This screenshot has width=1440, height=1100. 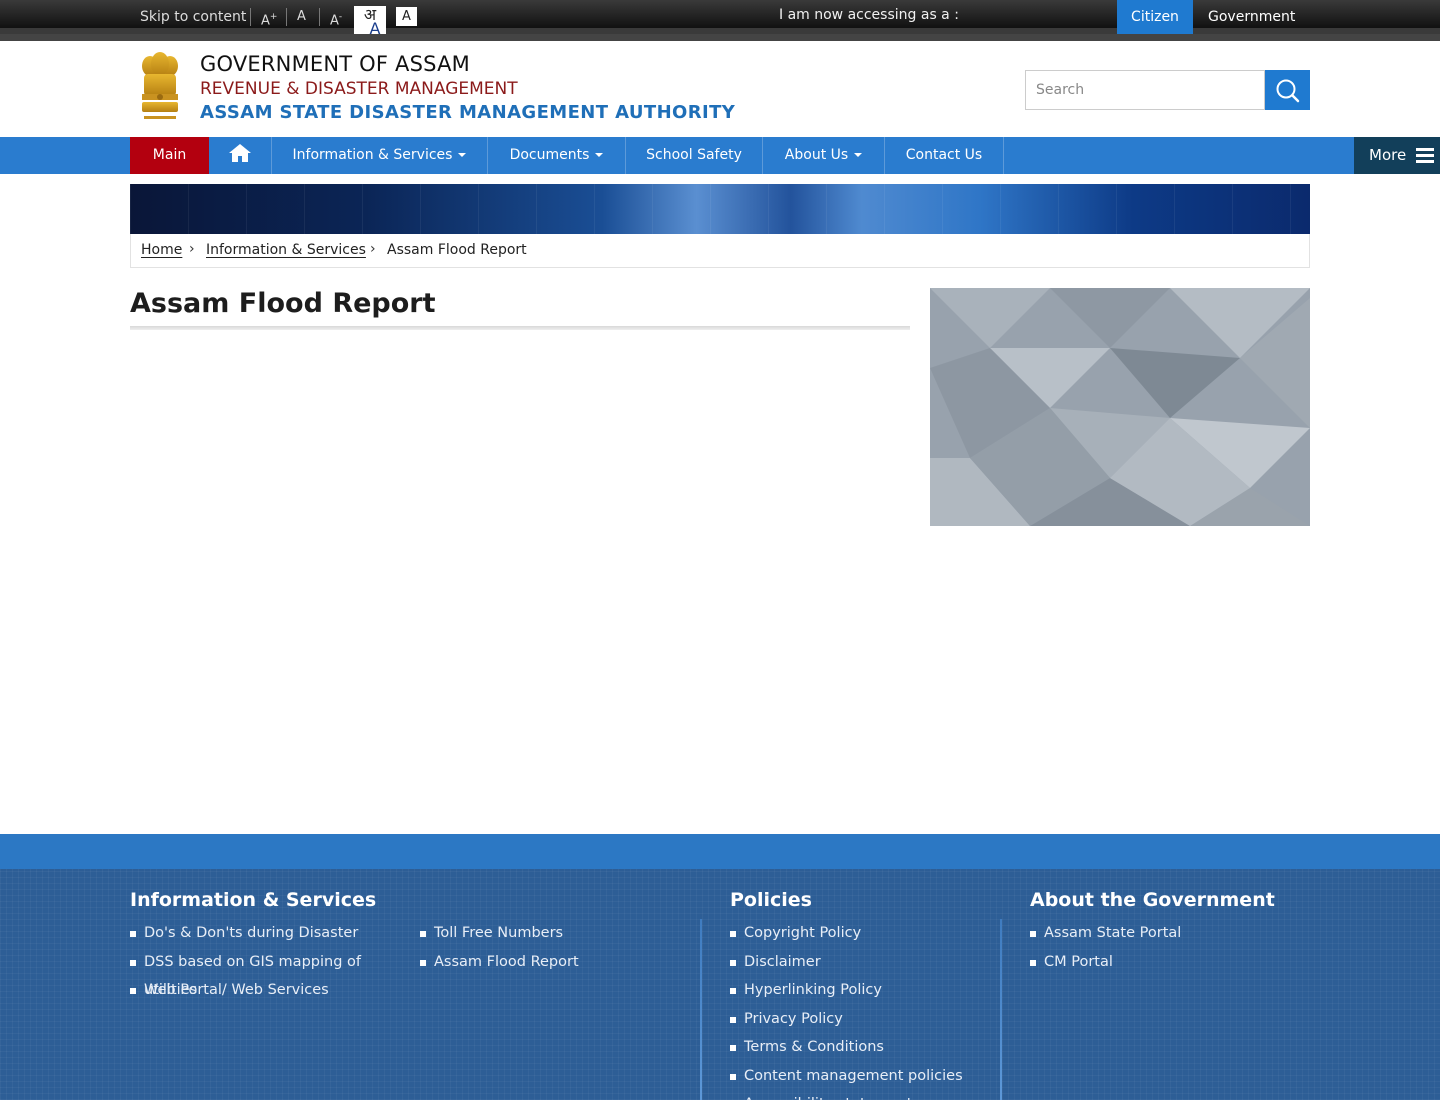 What do you see at coordinates (720, 851) in the screenshot?
I see `footer-top-band` at bounding box center [720, 851].